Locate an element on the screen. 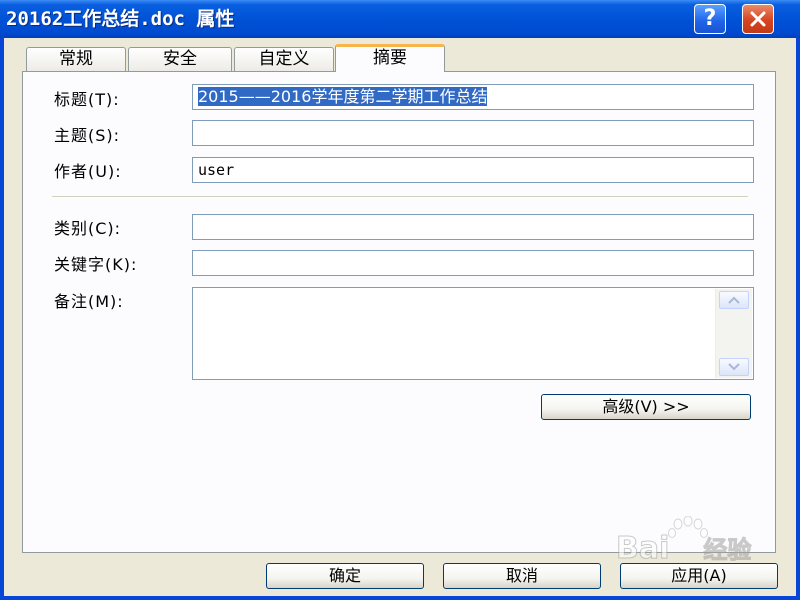 The height and width of the screenshot is (600, 800). scroll-down-button is located at coordinates (734, 367).